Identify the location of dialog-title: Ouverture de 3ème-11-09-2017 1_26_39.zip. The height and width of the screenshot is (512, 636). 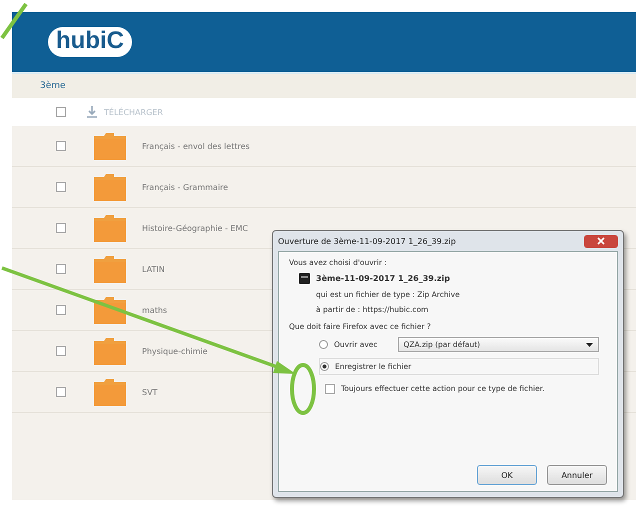
(367, 241).